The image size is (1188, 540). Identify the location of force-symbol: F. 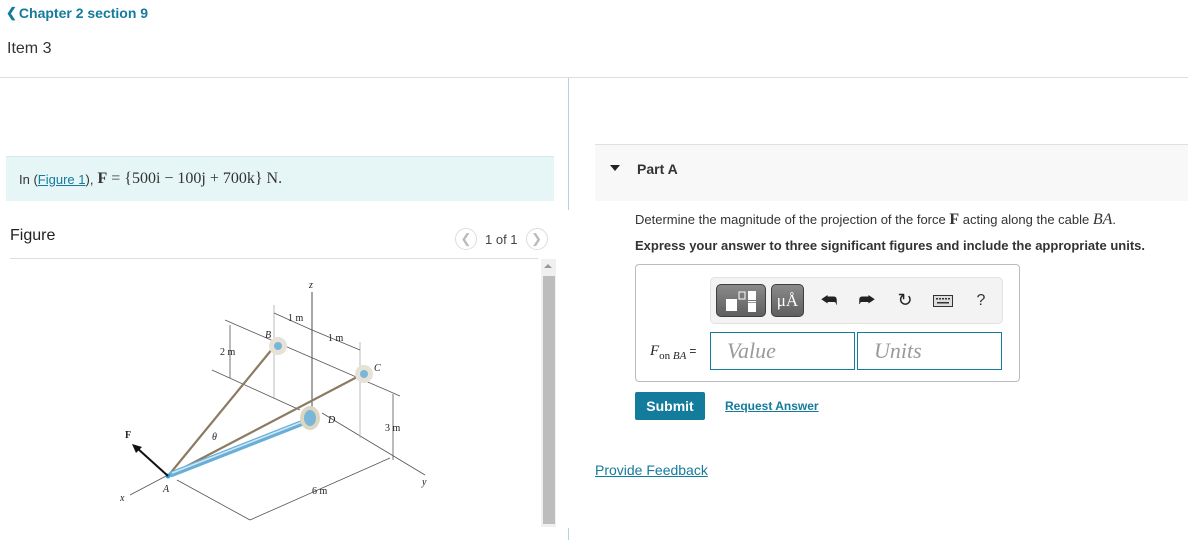
(102, 178).